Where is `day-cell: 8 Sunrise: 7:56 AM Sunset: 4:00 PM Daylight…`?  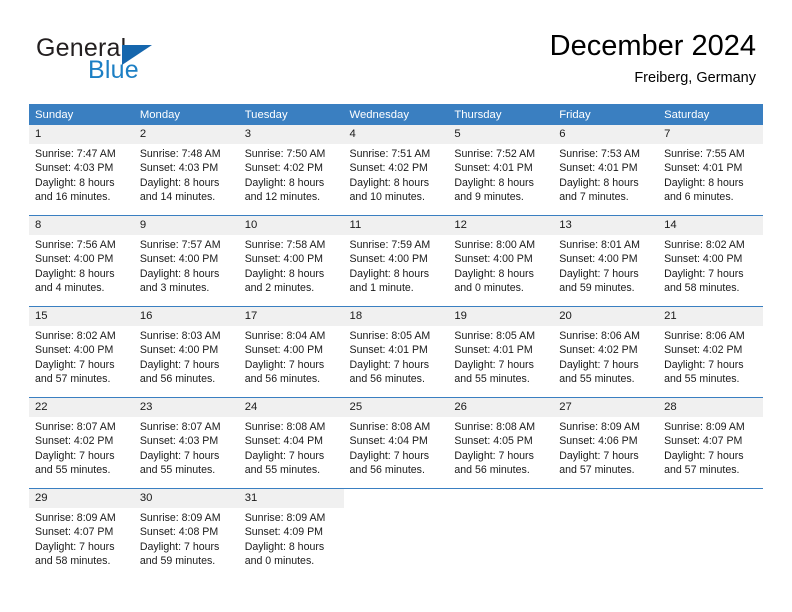 day-cell: 8 Sunrise: 7:56 AM Sunset: 4:00 PM Daylight… is located at coordinates (81, 261).